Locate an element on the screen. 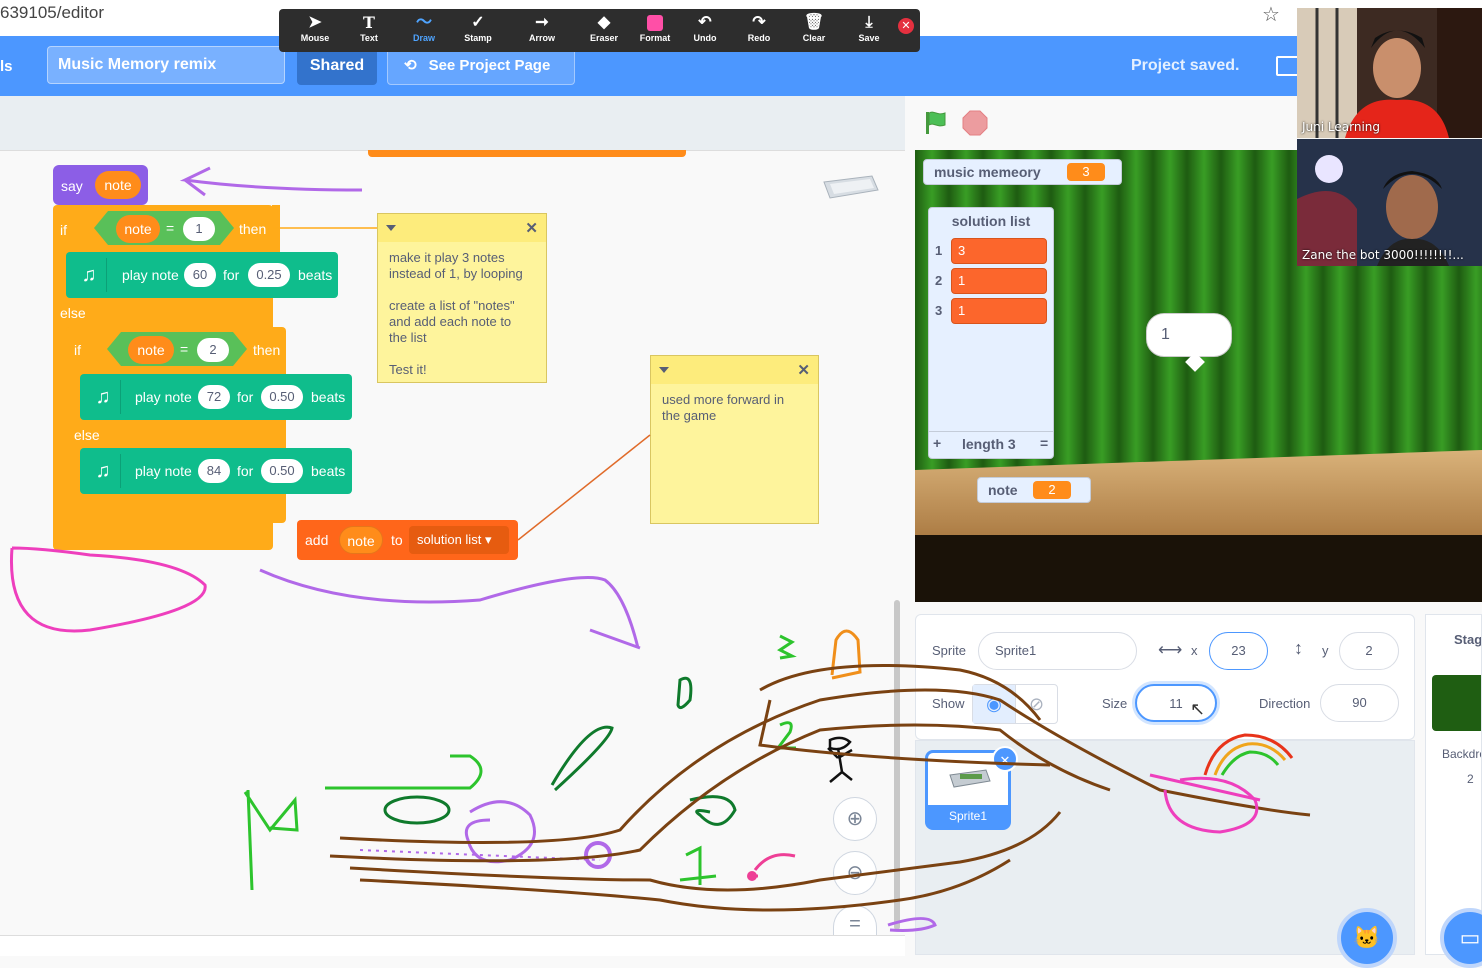 The image size is (1482, 968). size-label: Size is located at coordinates (1115, 703).